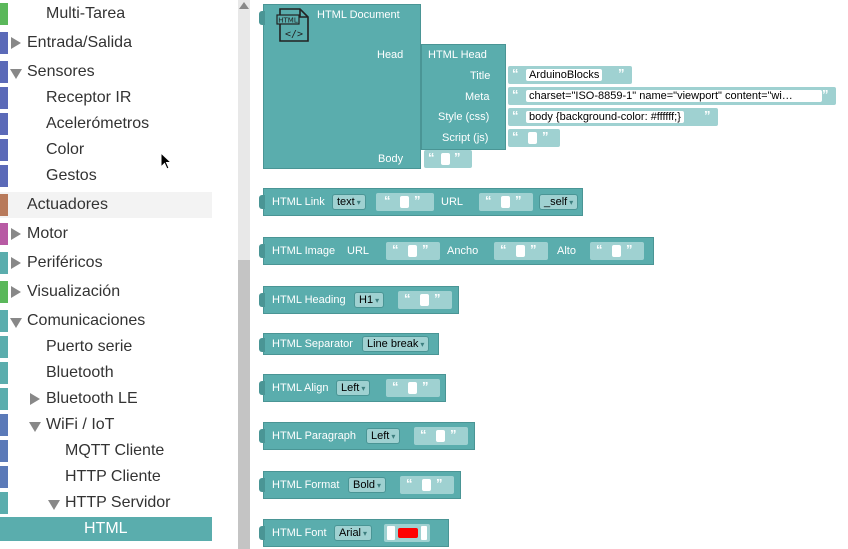  I want to click on toolbox-item-label: Gestos, so click(71, 175).